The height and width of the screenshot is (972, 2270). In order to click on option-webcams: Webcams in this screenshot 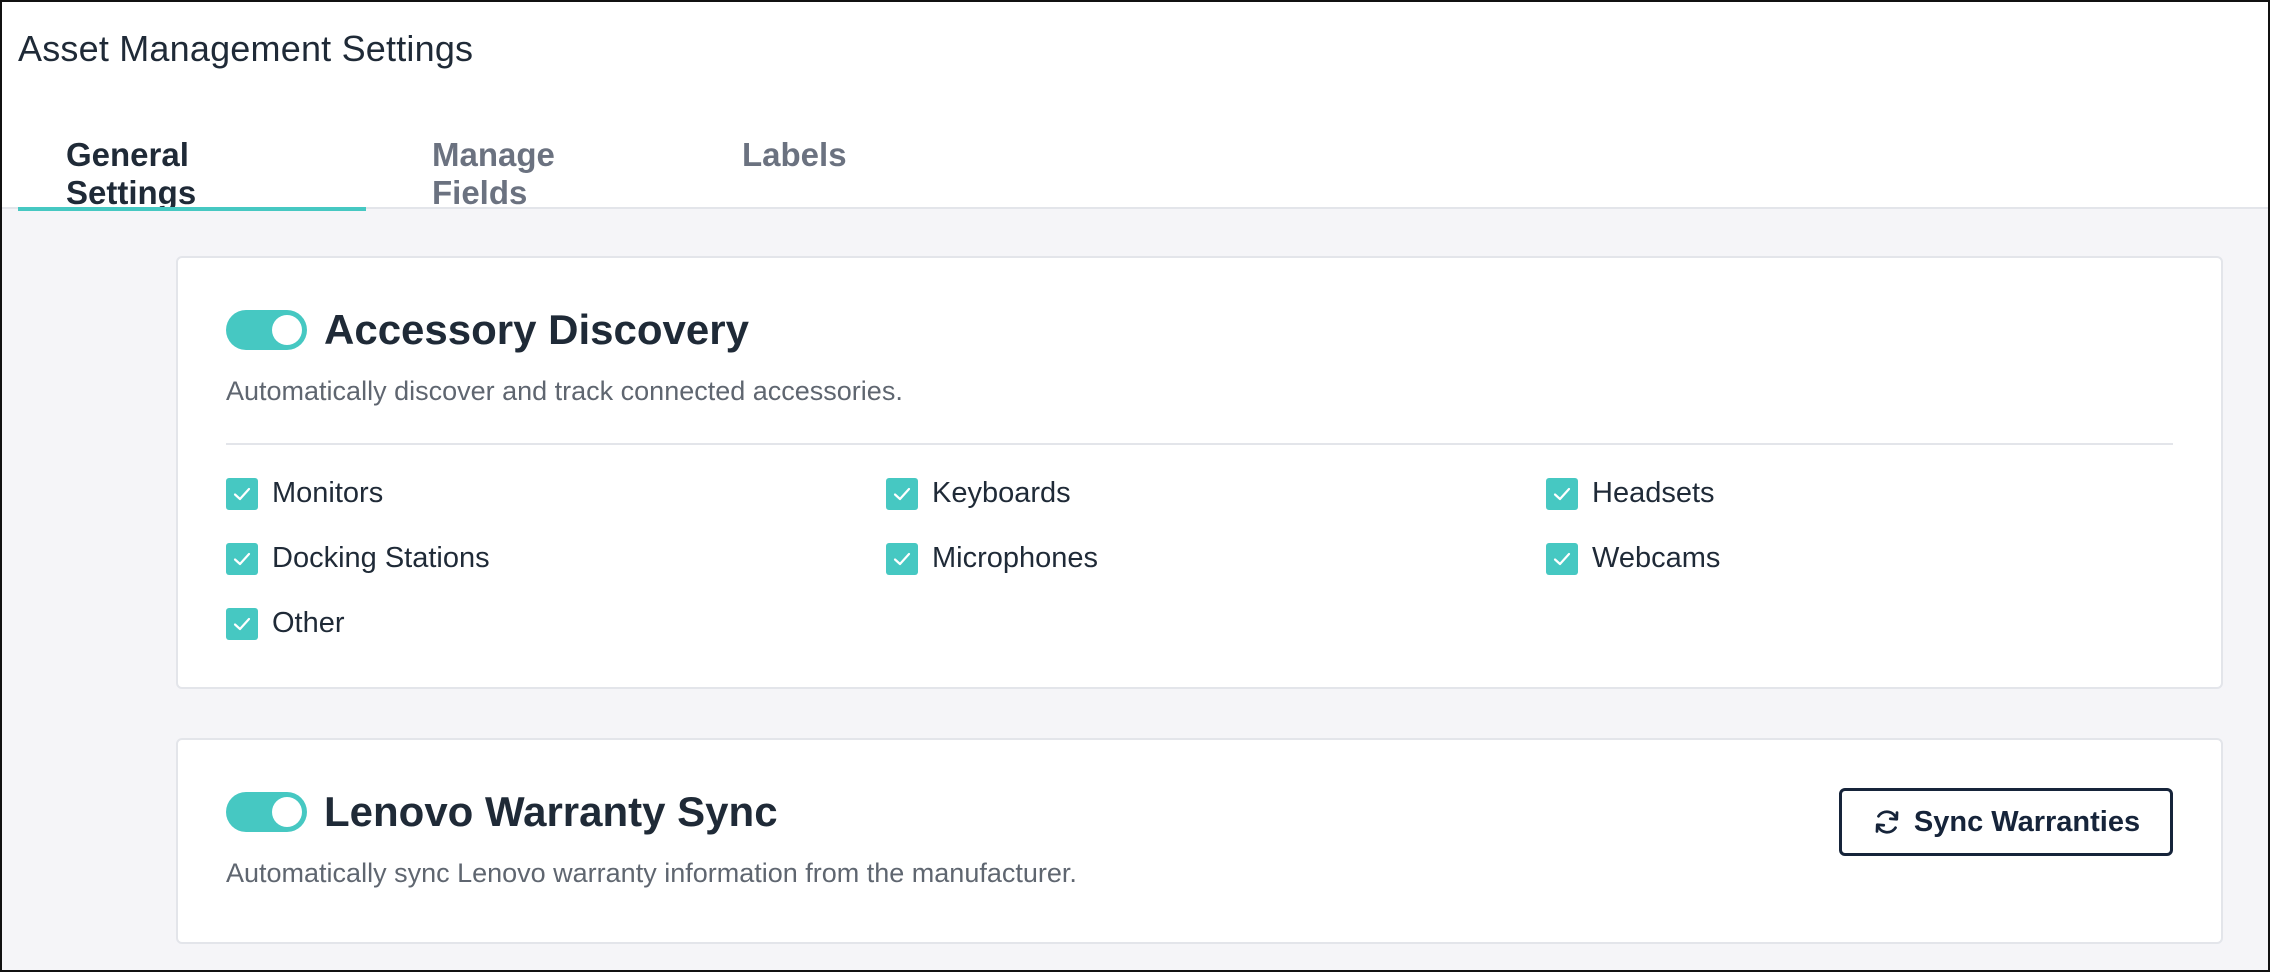, I will do `click(1876, 558)`.